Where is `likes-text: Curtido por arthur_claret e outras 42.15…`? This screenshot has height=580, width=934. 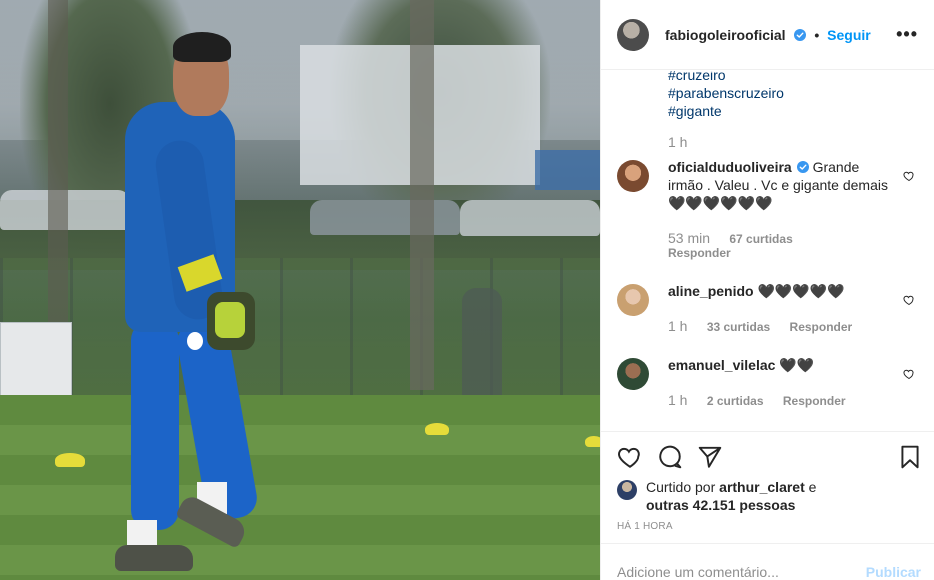 likes-text: Curtido por arthur_claret e outras 42.15… is located at coordinates (731, 496).